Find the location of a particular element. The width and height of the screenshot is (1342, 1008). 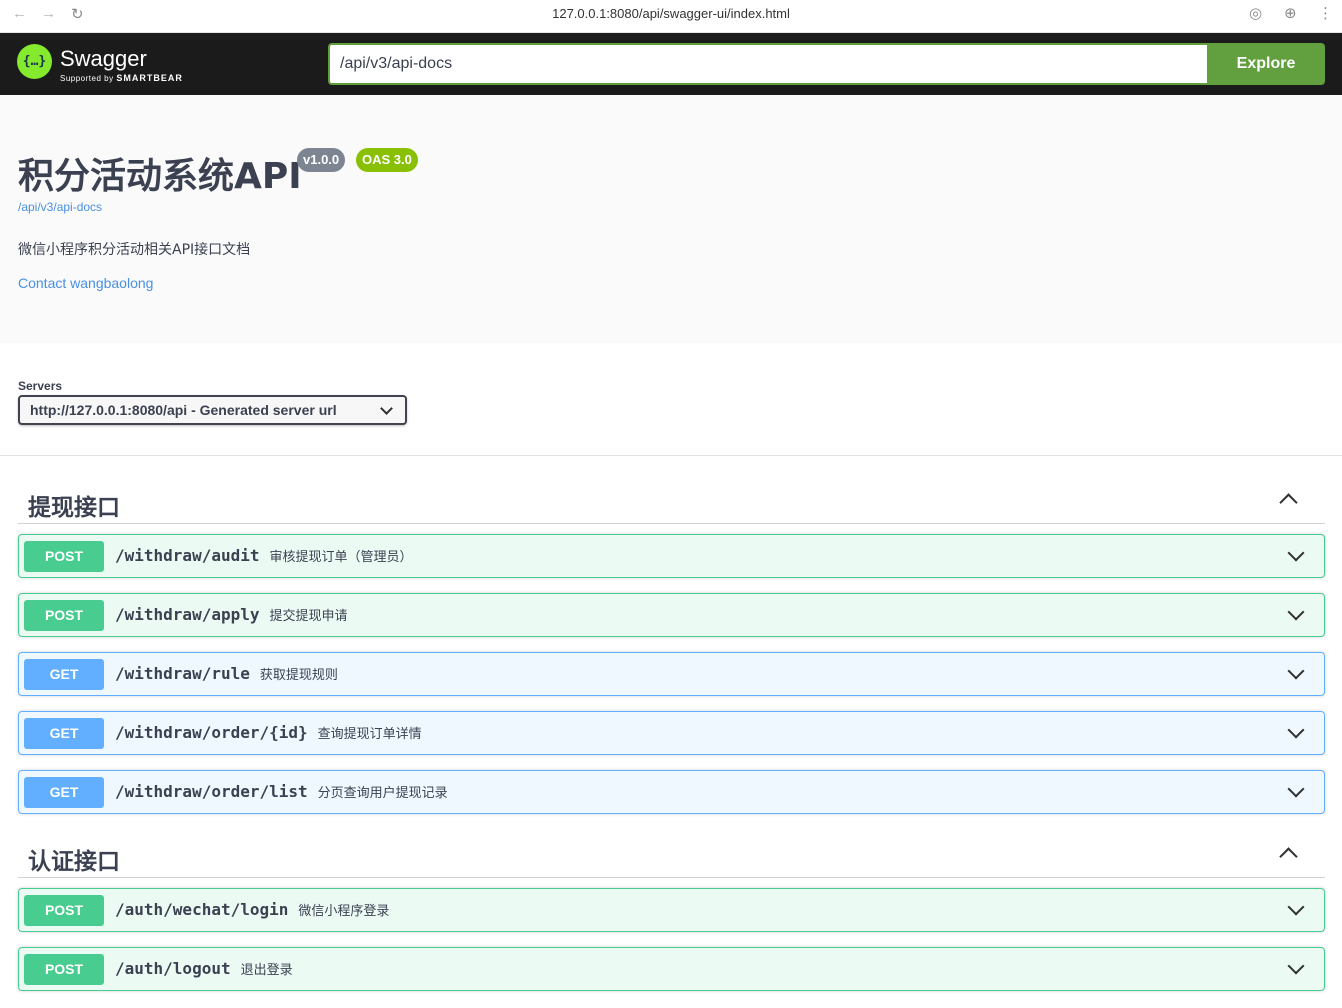

operation-path: /auth/logout 退出登录 is located at coordinates (204, 968).